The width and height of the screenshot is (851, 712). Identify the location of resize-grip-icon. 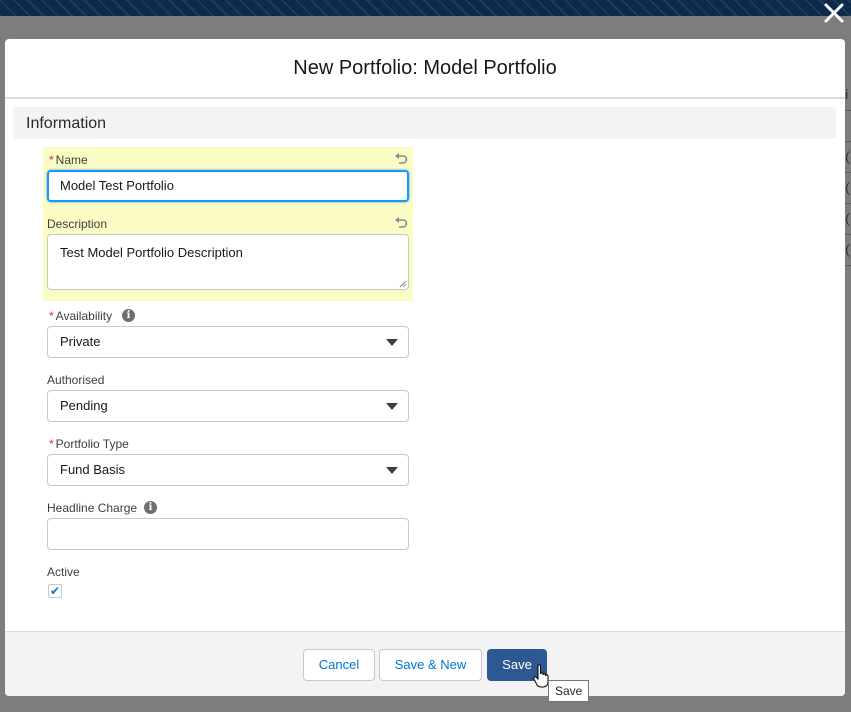
(403, 284).